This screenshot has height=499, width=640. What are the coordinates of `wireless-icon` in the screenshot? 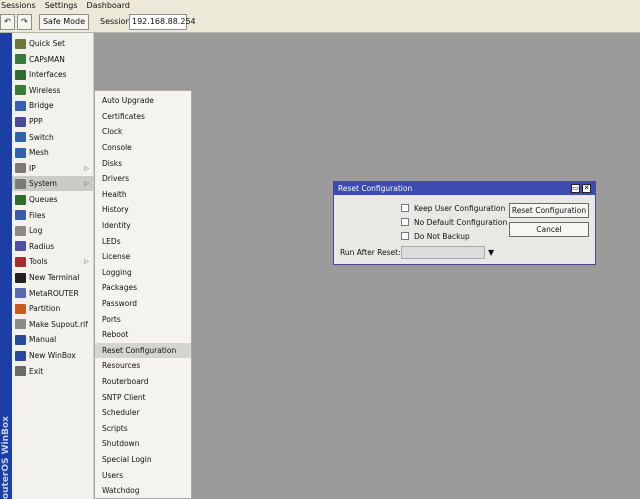 It's located at (20, 90).